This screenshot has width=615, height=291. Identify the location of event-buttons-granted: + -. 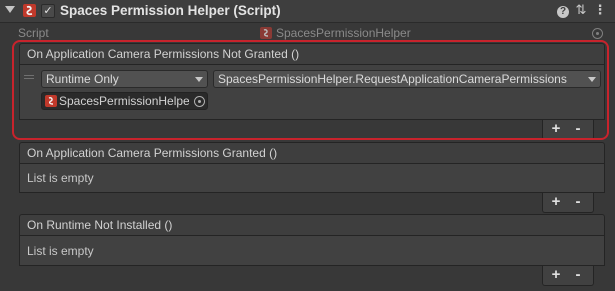
(568, 203).